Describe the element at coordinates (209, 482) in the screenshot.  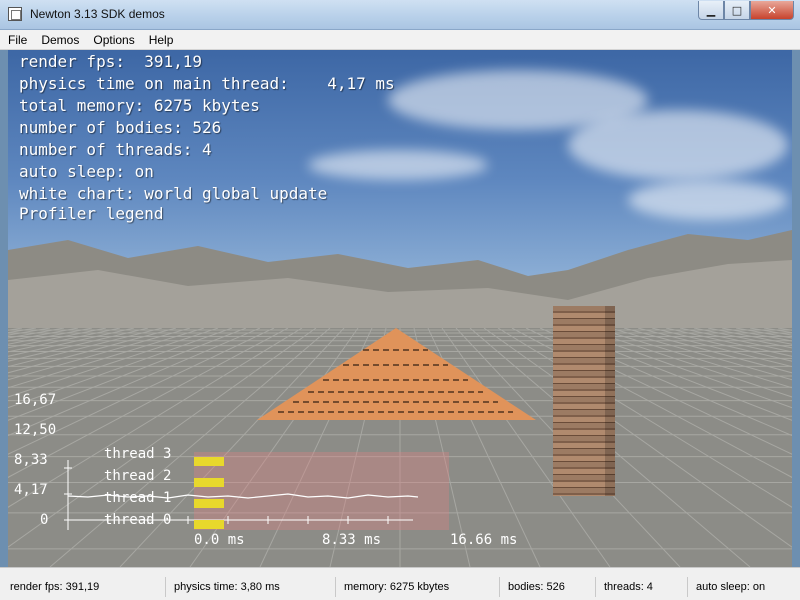
I see `thread-2-swatch` at that location.